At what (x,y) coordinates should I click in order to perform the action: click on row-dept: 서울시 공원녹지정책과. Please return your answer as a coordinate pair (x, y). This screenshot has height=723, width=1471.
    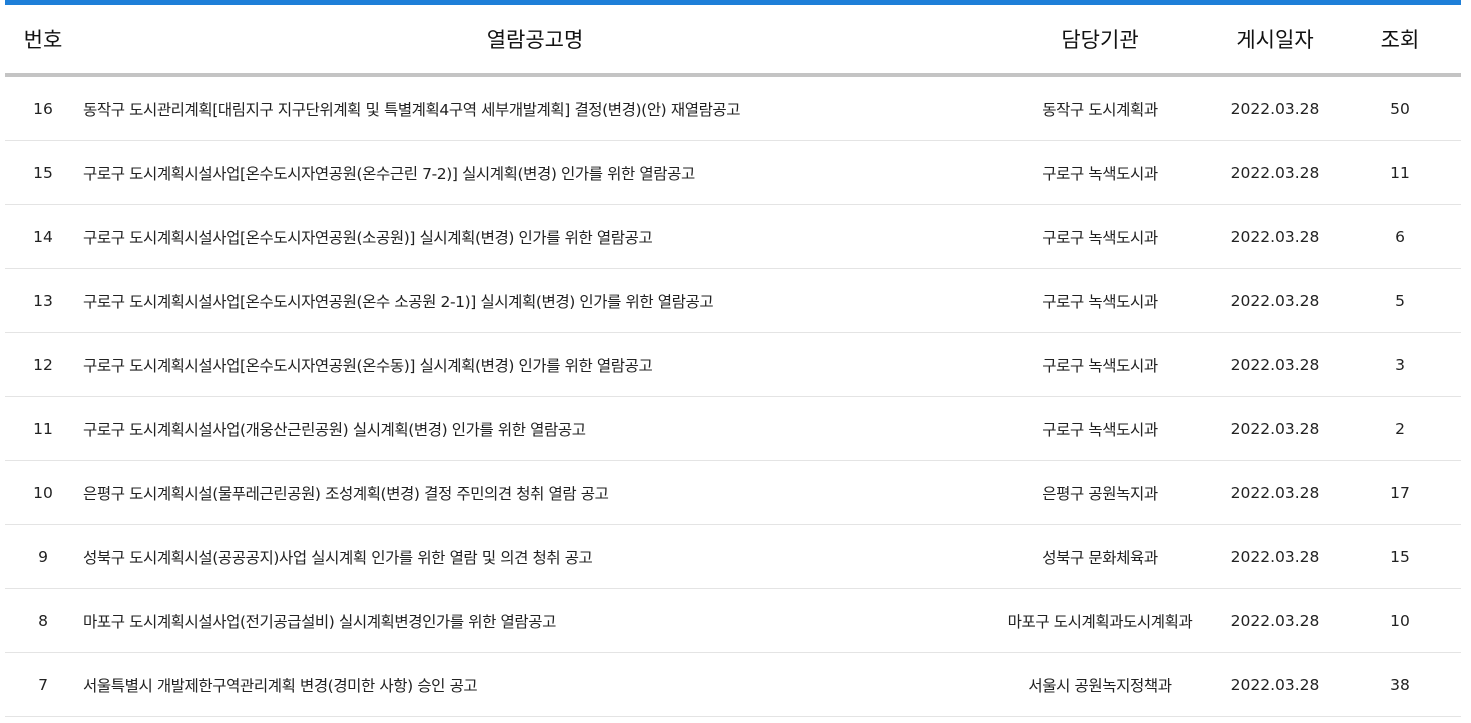
    Looking at the image, I should click on (1100, 684).